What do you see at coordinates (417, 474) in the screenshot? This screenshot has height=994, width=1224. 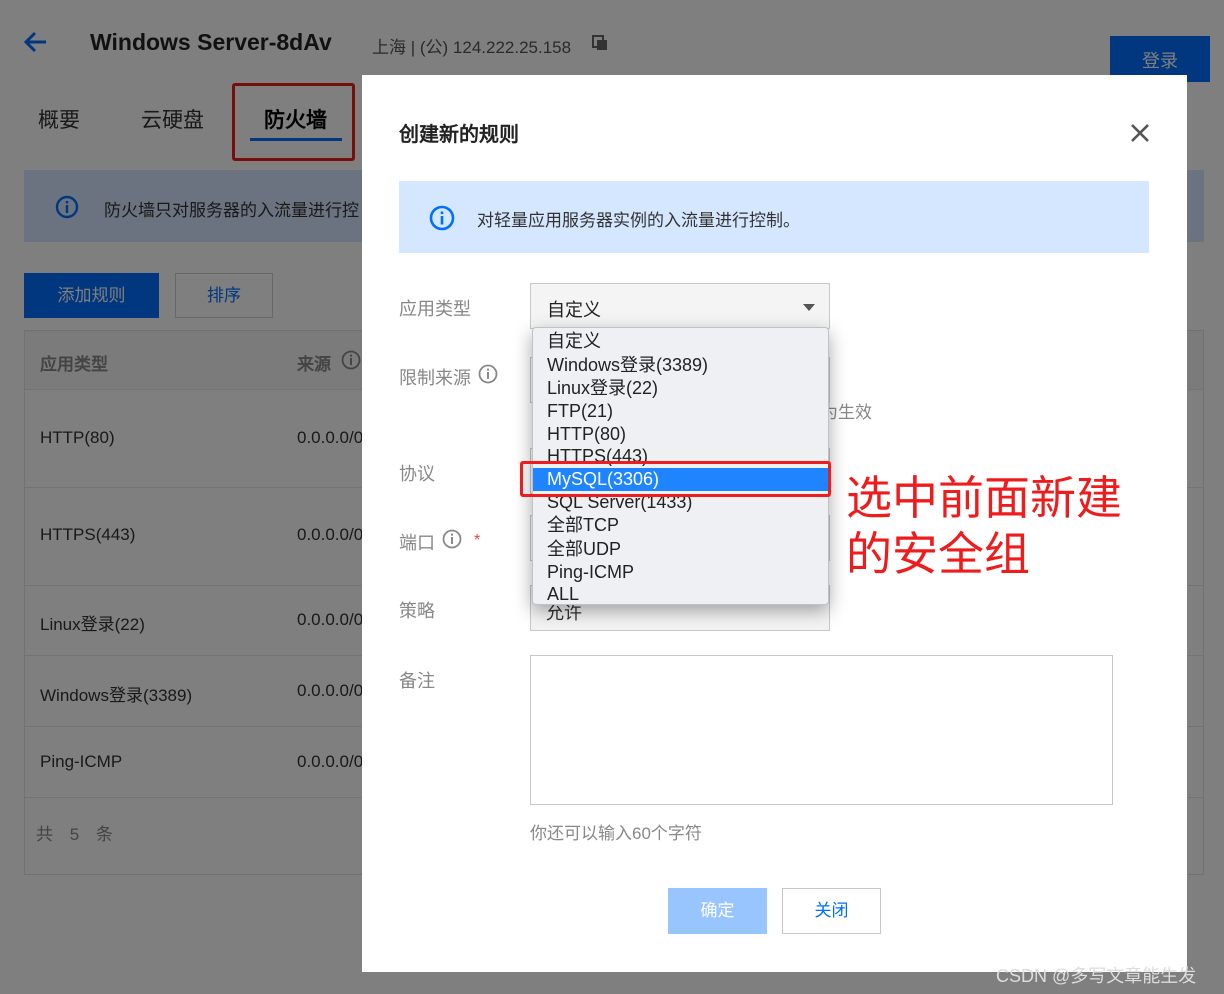 I see `protocol-label: 协议` at bounding box center [417, 474].